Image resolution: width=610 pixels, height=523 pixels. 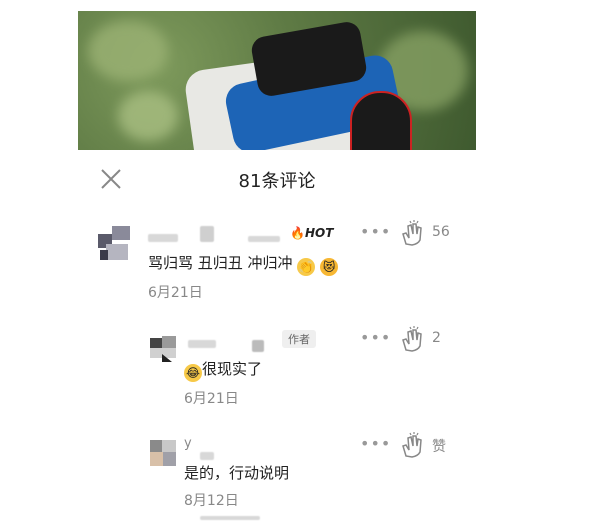 What do you see at coordinates (211, 501) in the screenshot?
I see `comment-date: 8月12日` at bounding box center [211, 501].